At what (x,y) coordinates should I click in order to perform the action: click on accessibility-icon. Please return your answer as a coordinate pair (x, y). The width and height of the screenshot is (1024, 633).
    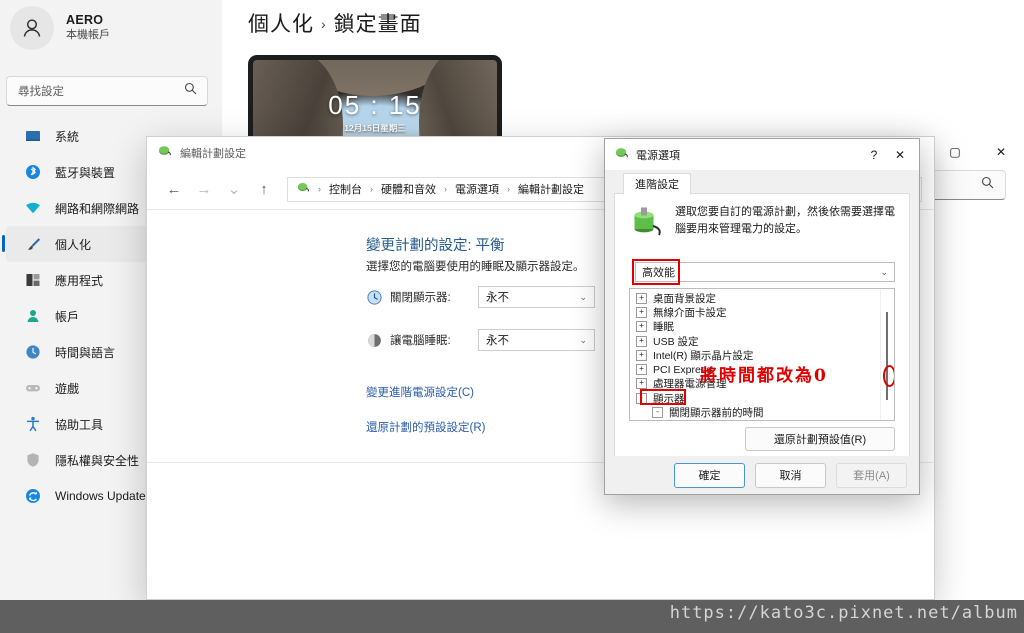
    Looking at the image, I should click on (33, 424).